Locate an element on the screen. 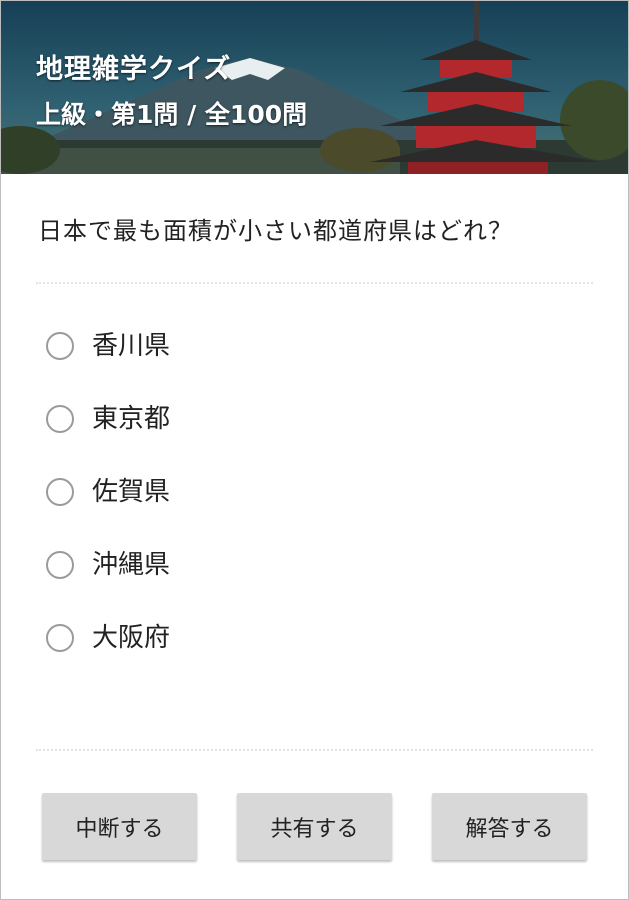  option-item: 香川県 is located at coordinates (108, 362).